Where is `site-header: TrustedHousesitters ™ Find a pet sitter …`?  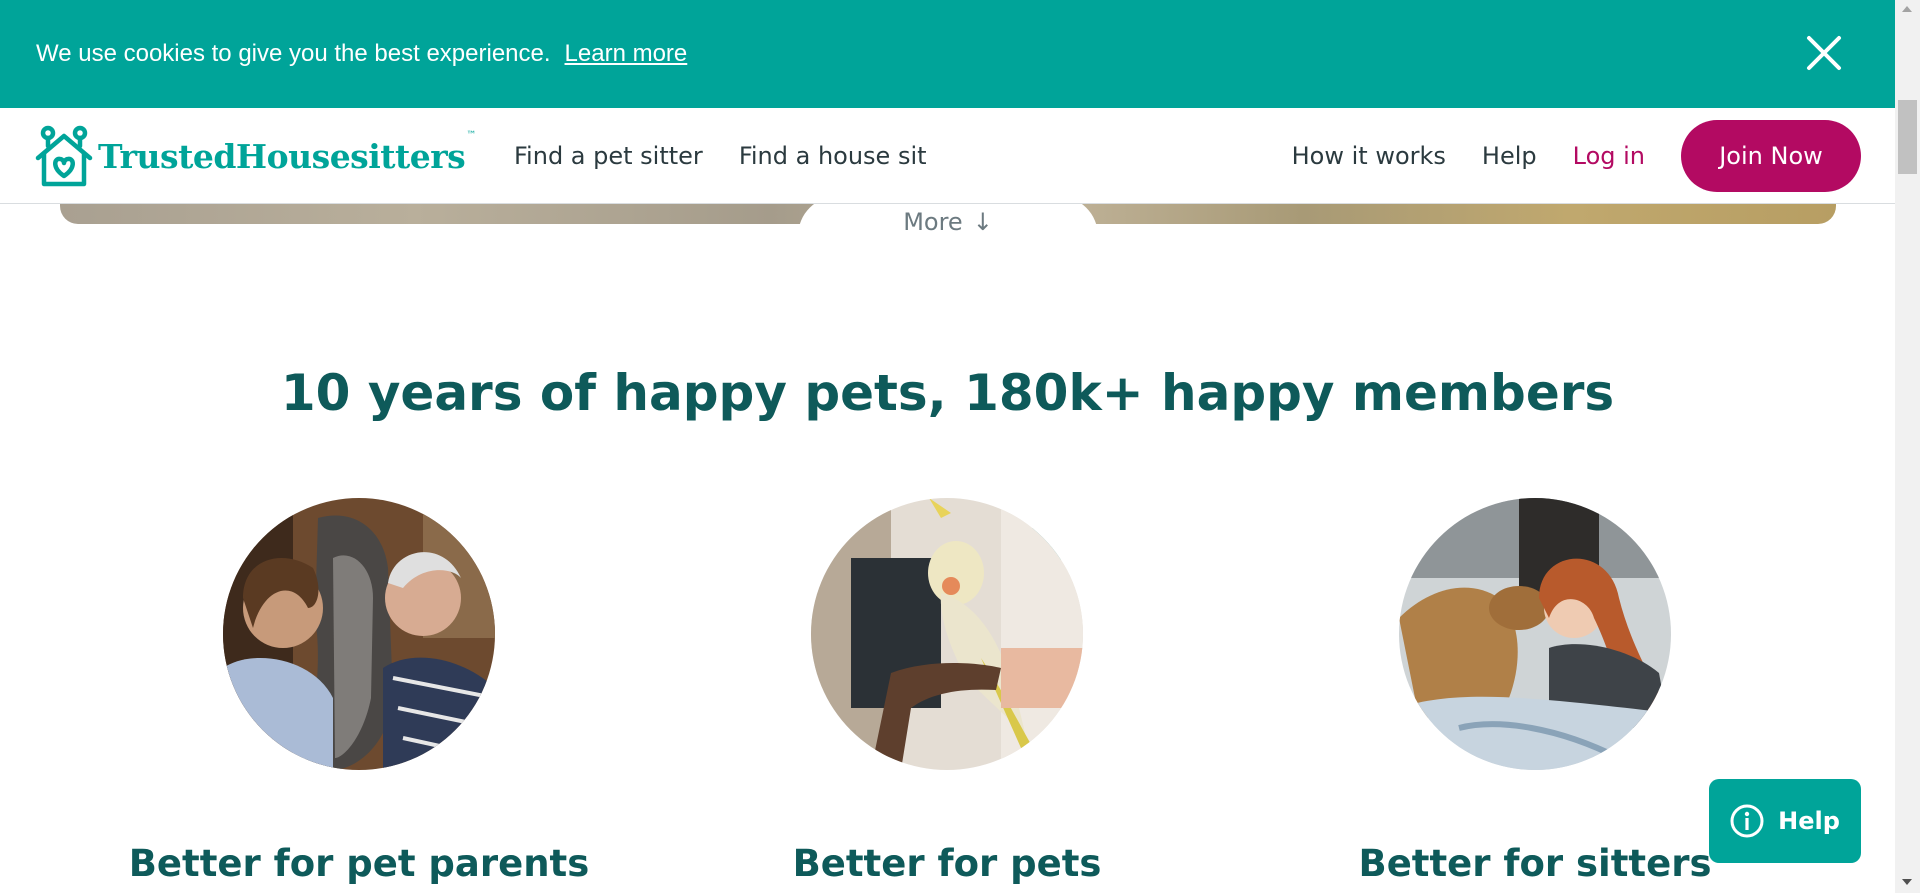 site-header: TrustedHousesitters ™ Find a pet sitter … is located at coordinates (947, 156).